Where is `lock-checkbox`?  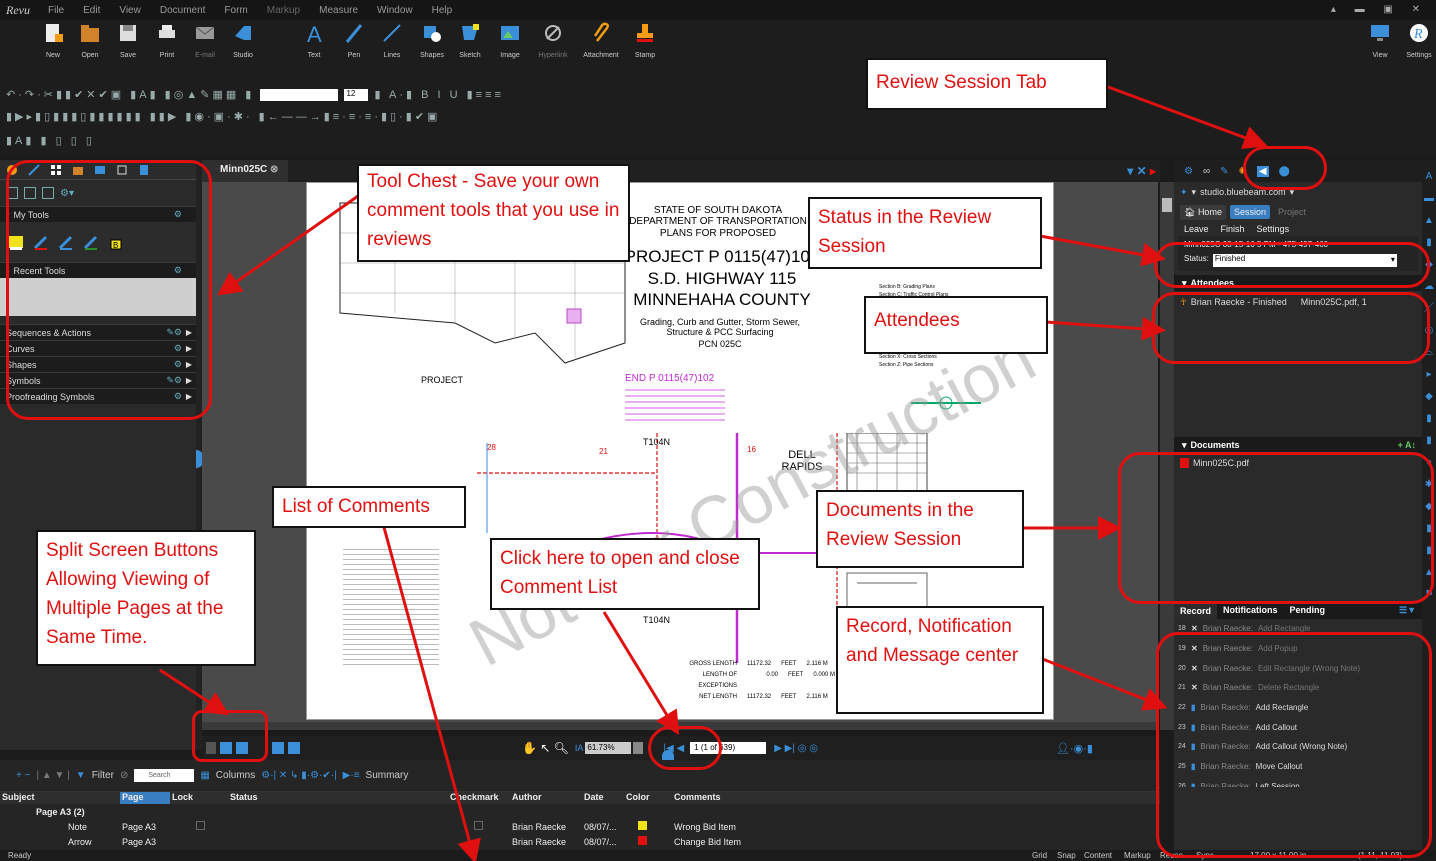
lock-checkbox is located at coordinates (200, 825).